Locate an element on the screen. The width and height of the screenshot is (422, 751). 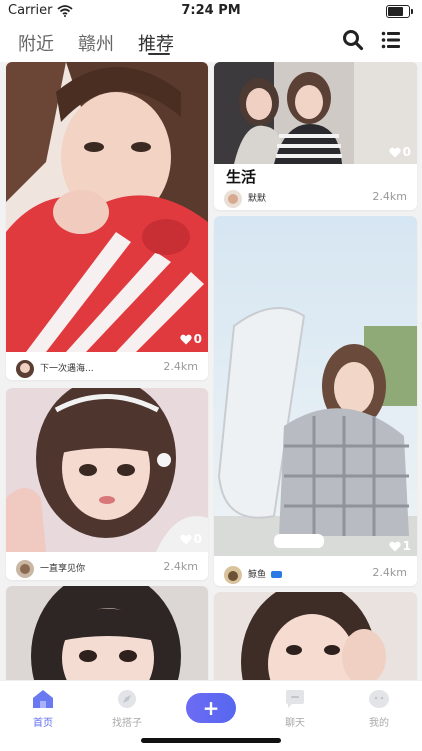
status-bar: Carrier 7:24 PM is located at coordinates (211, 11).